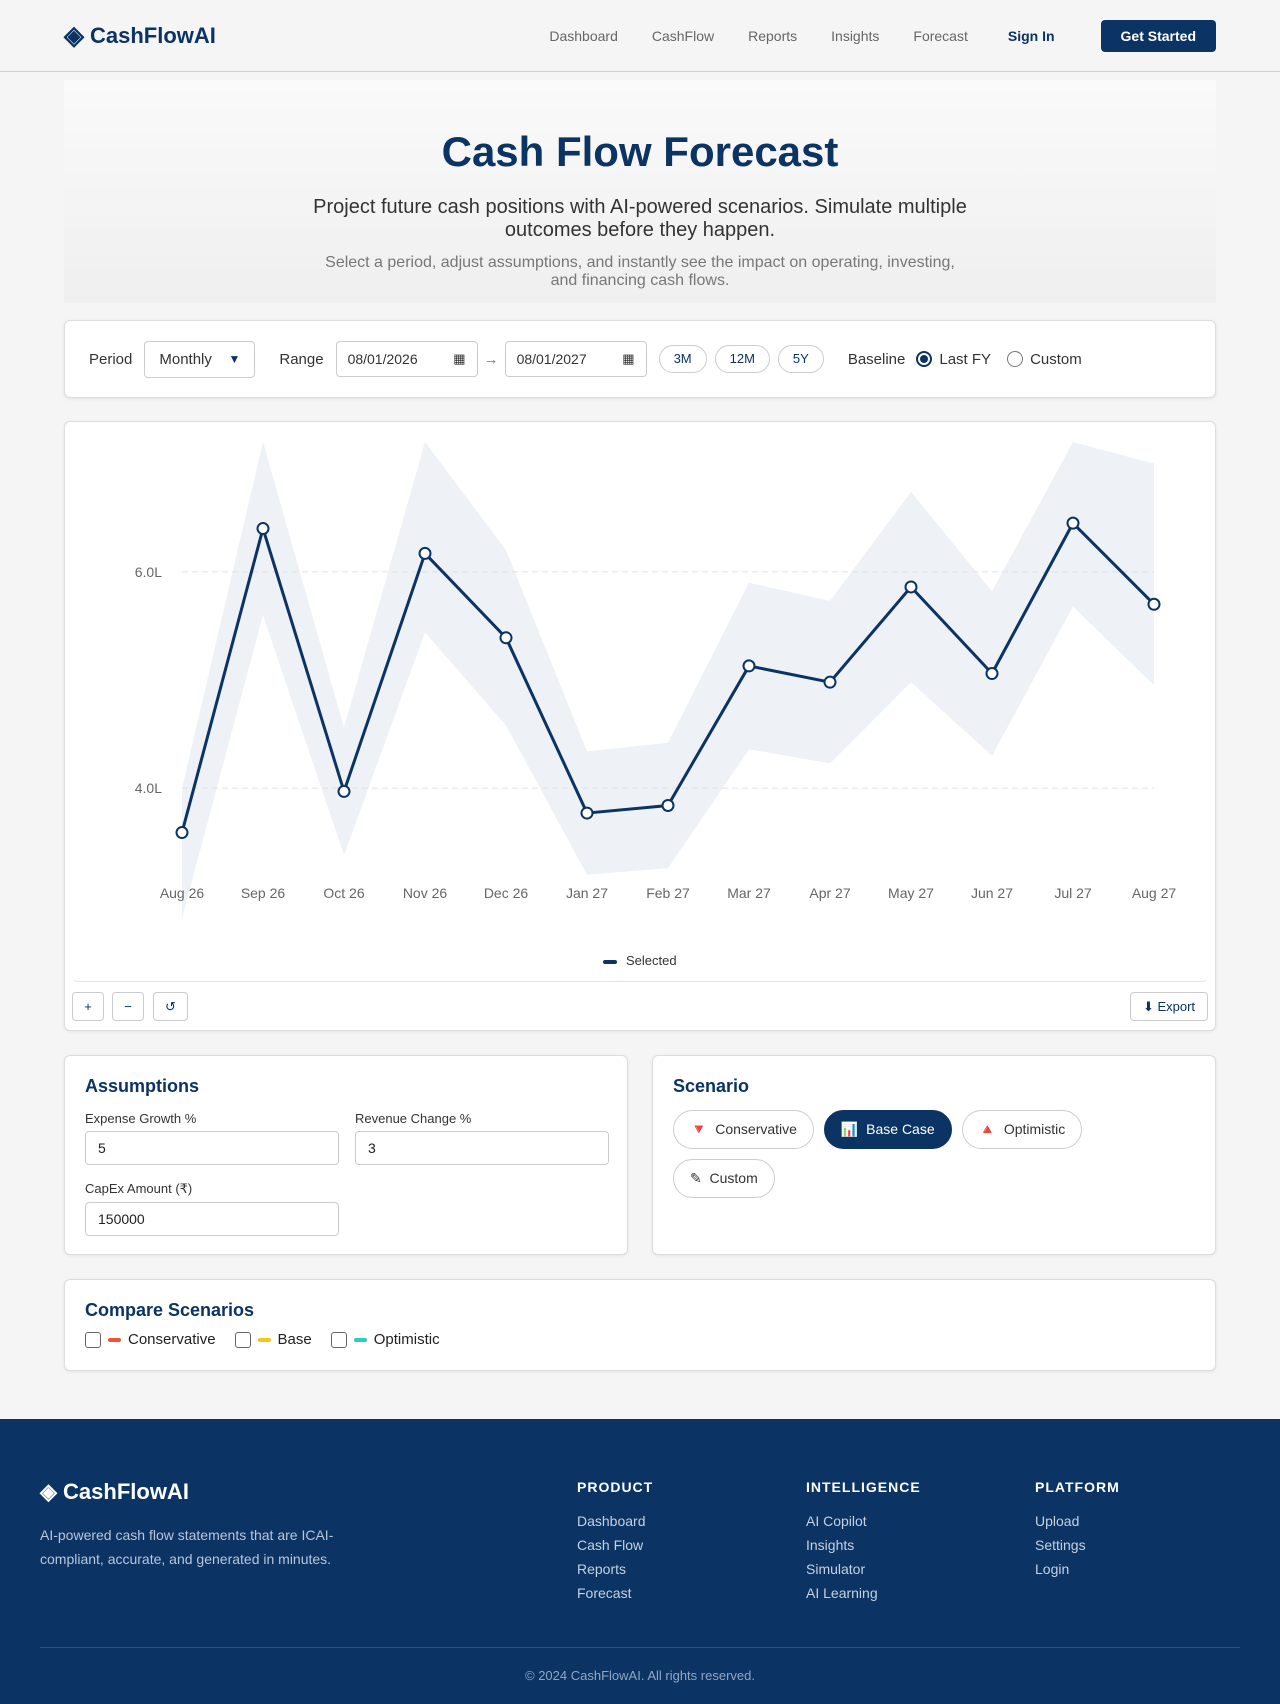  I want to click on revenue-change-input: 3, so click(482, 1148).